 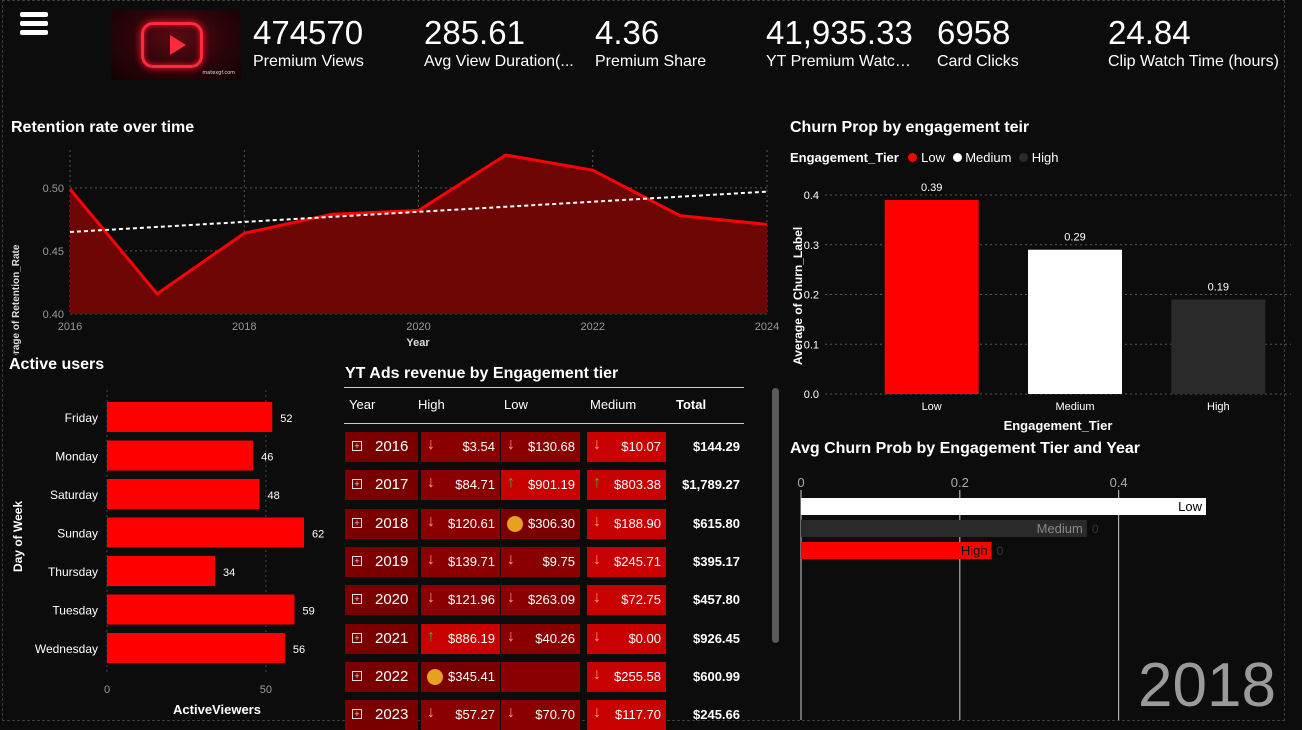 What do you see at coordinates (431, 404) in the screenshot?
I see `col-header-high: High` at bounding box center [431, 404].